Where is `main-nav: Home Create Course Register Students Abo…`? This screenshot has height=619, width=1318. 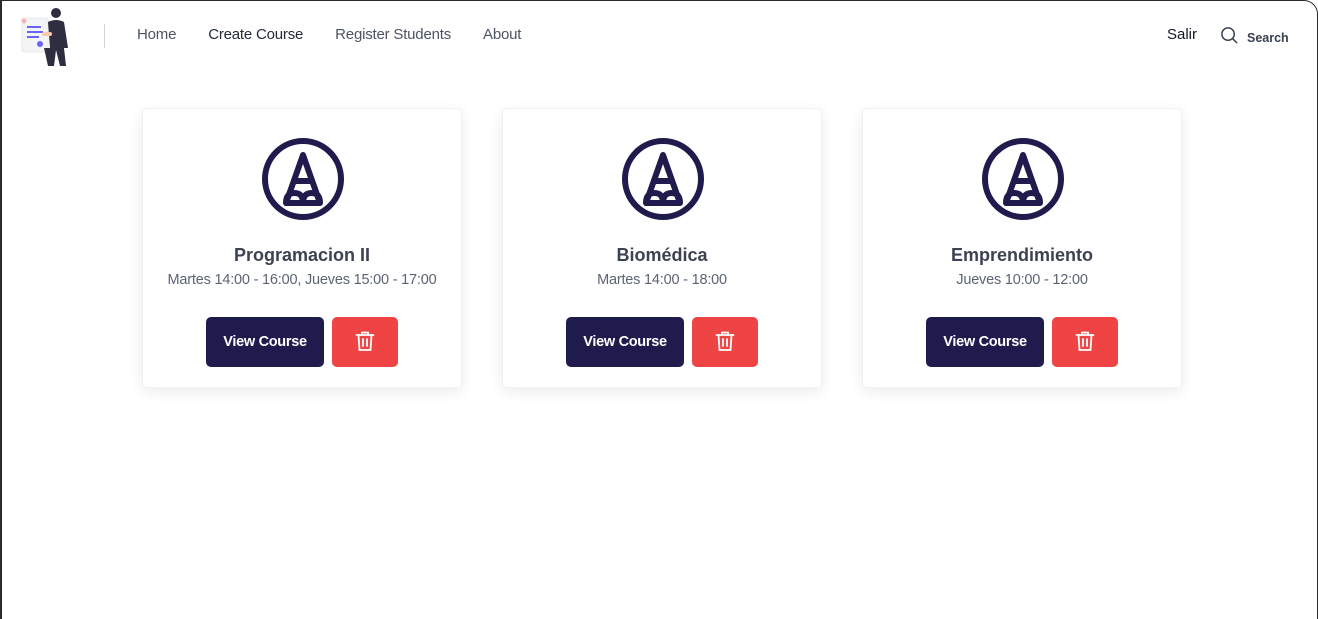 main-nav: Home Create Course Register Students Abo… is located at coordinates (345, 36).